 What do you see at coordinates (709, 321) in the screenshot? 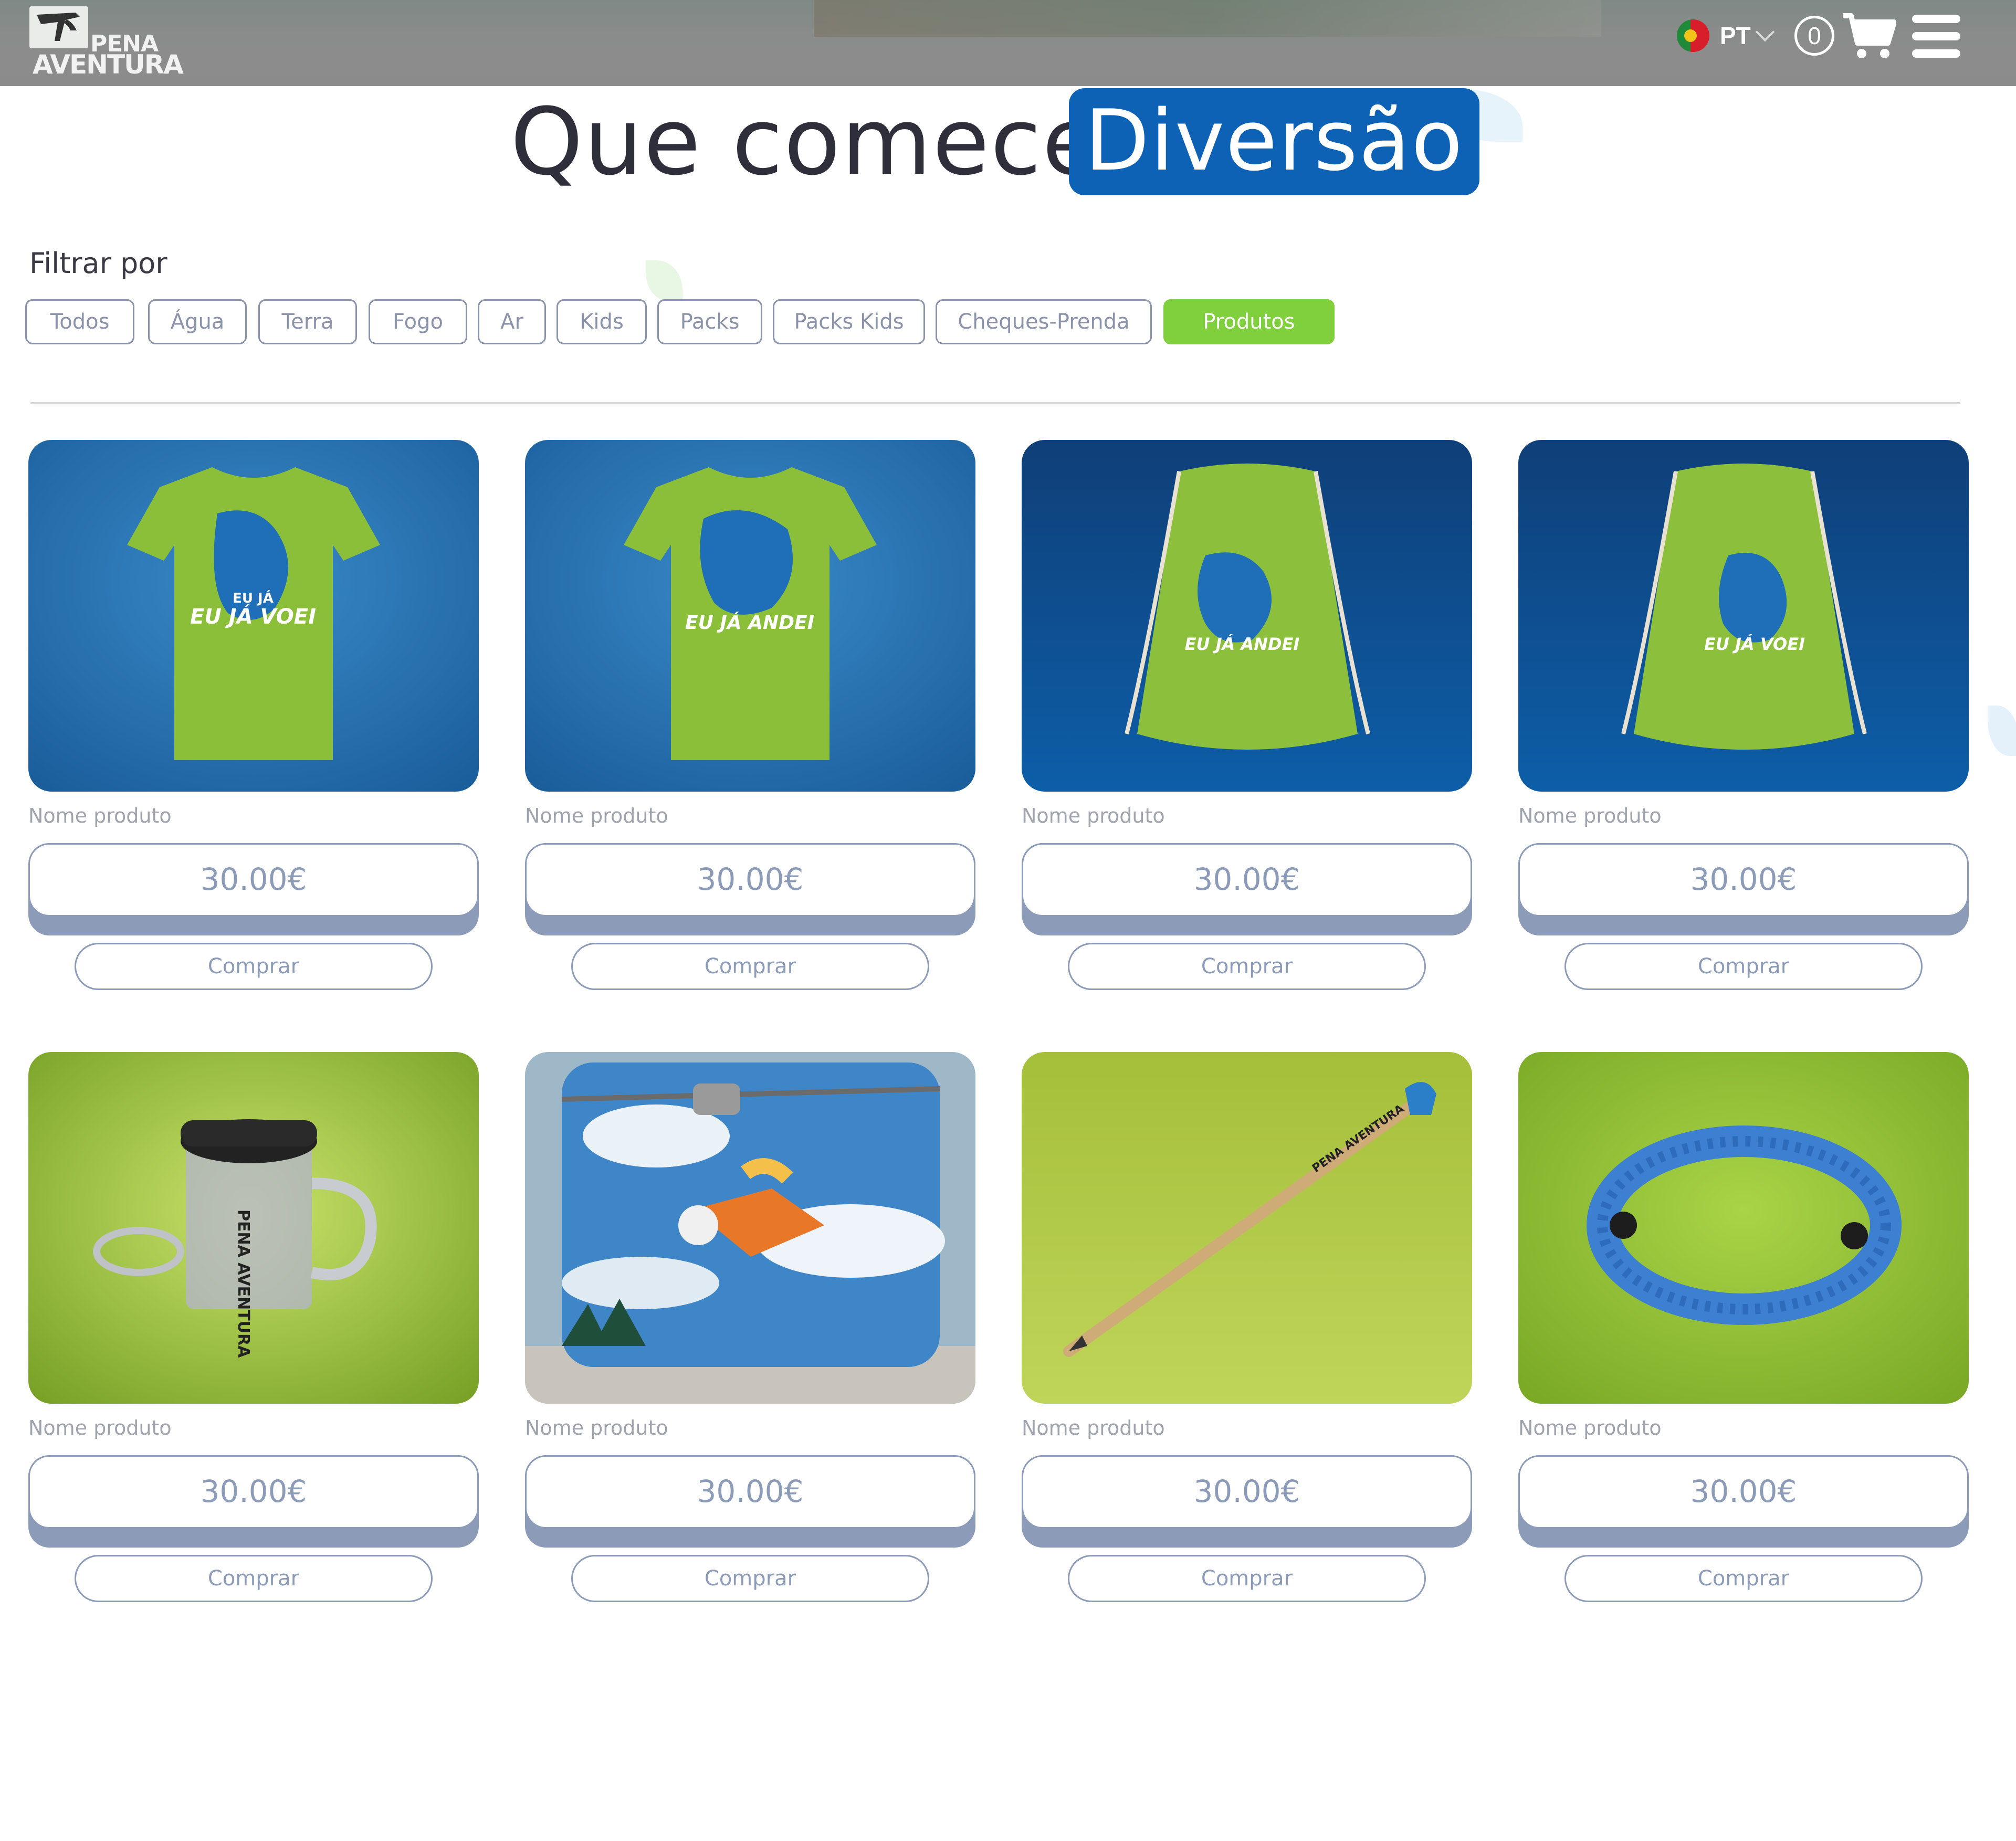
I see `filter-chip-packs: Packs` at bounding box center [709, 321].